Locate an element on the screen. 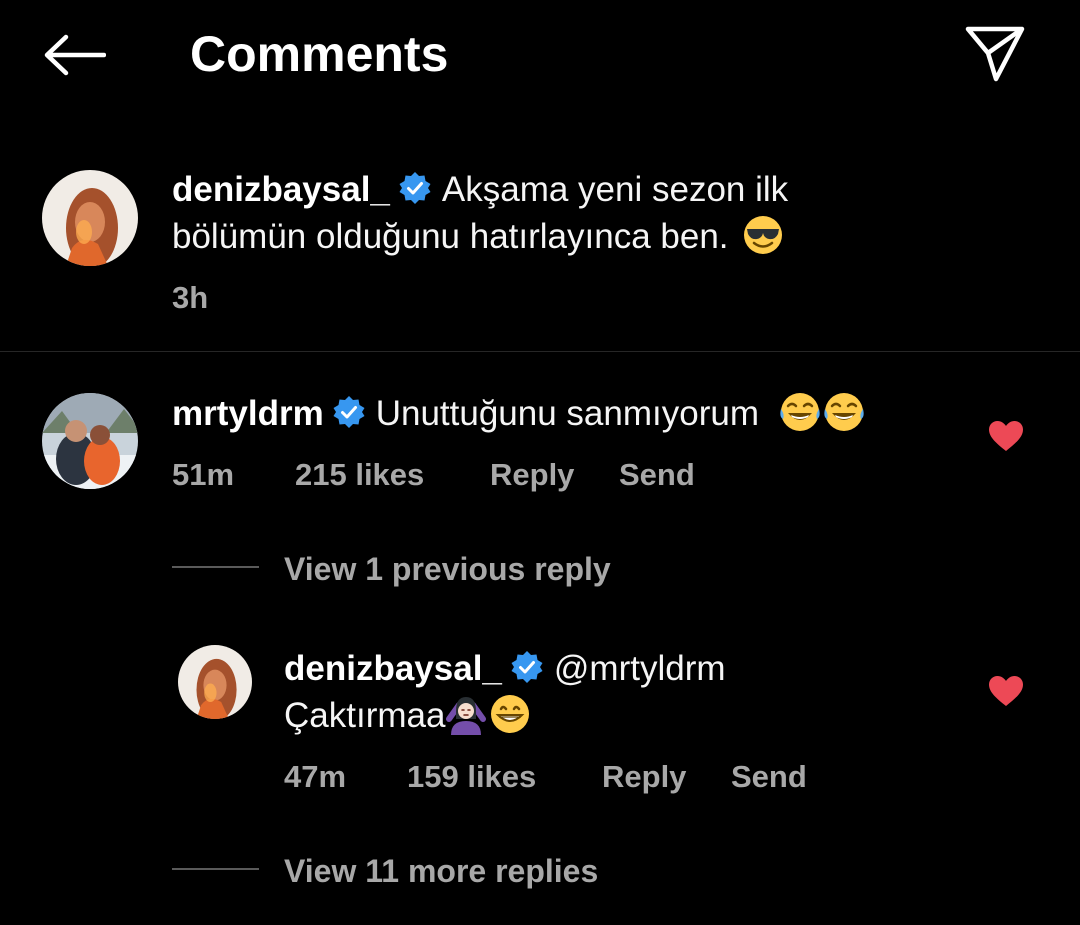 This screenshot has height=925, width=1080. sunglasses-smile-emoji is located at coordinates (763, 235).